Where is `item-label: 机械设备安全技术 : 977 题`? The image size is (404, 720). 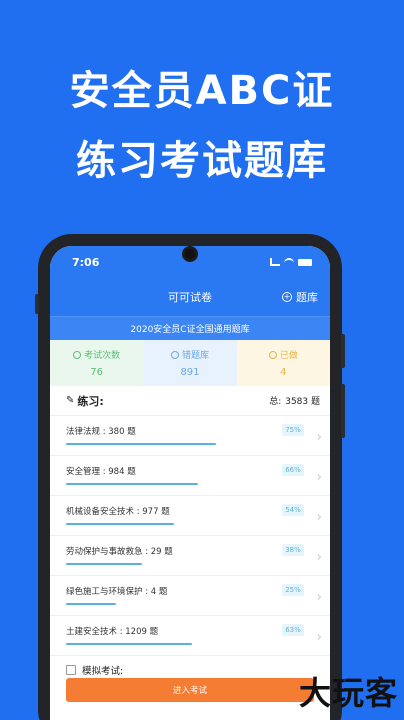
item-label: 机械设备安全技术 : 977 题 is located at coordinates (118, 512).